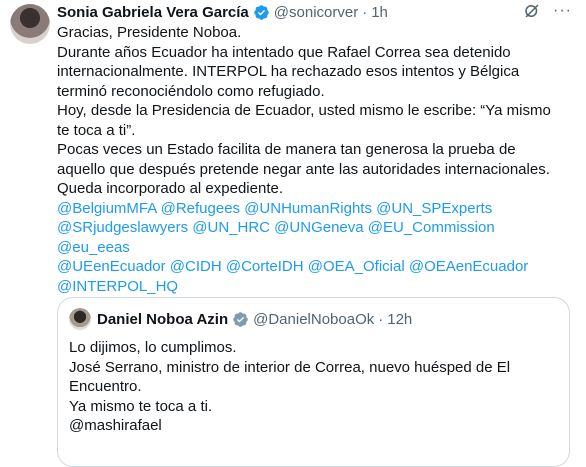 The height and width of the screenshot is (467, 586). I want to click on tweet-line: te toca a ti”., so click(96, 130).